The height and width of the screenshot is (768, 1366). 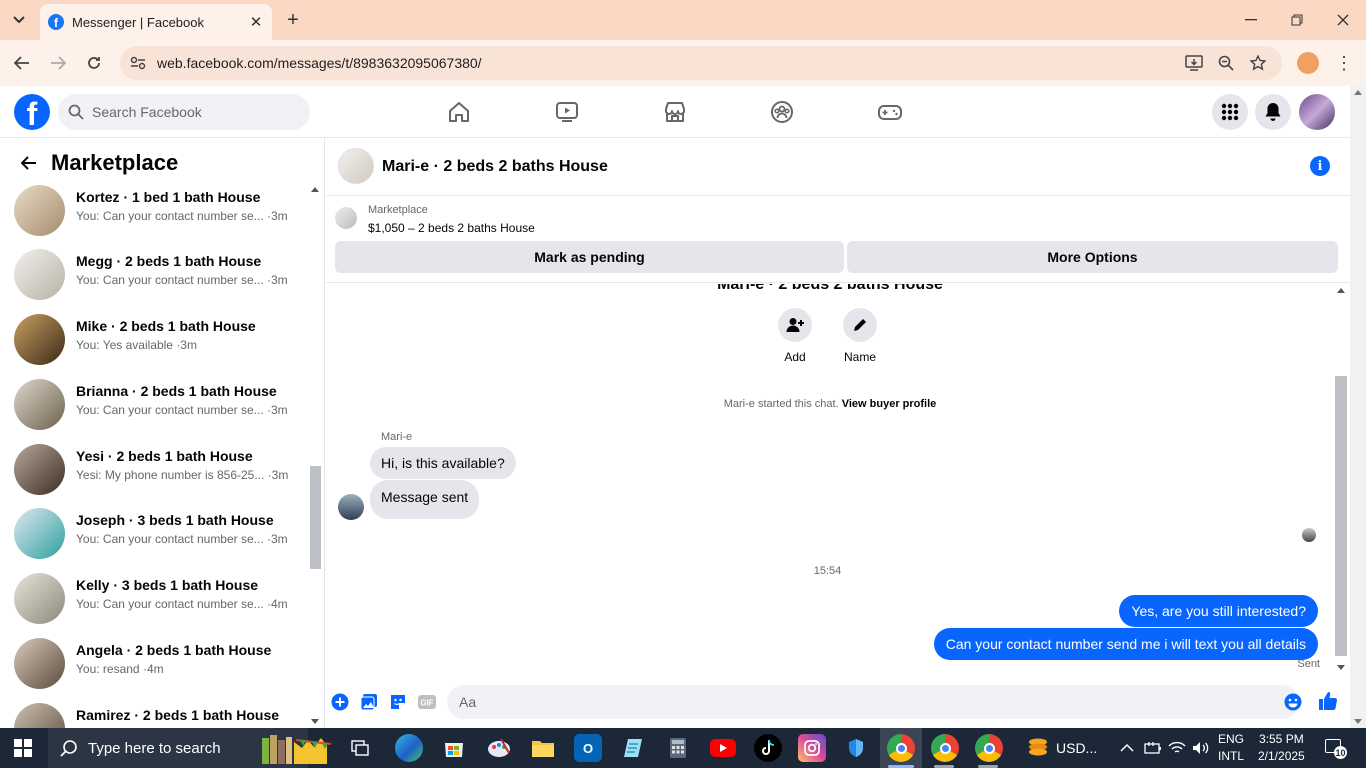 What do you see at coordinates (409, 748) in the screenshot?
I see `edge-browser-icon` at bounding box center [409, 748].